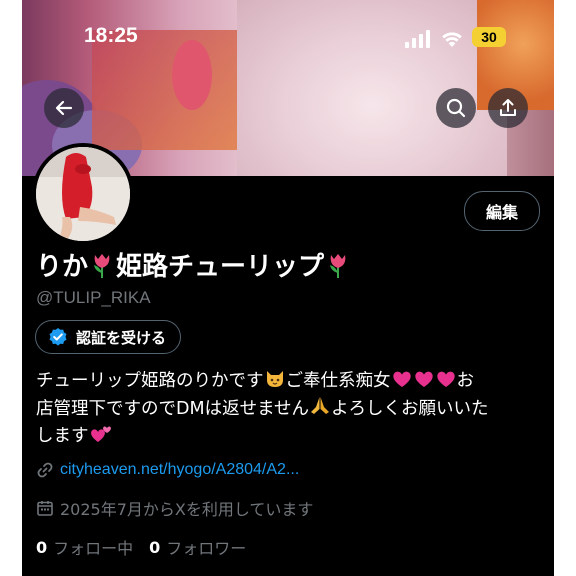 Image resolution: width=576 pixels, height=576 pixels. Describe the element at coordinates (167, 90) in the screenshot. I see `banner-backdrop` at that location.